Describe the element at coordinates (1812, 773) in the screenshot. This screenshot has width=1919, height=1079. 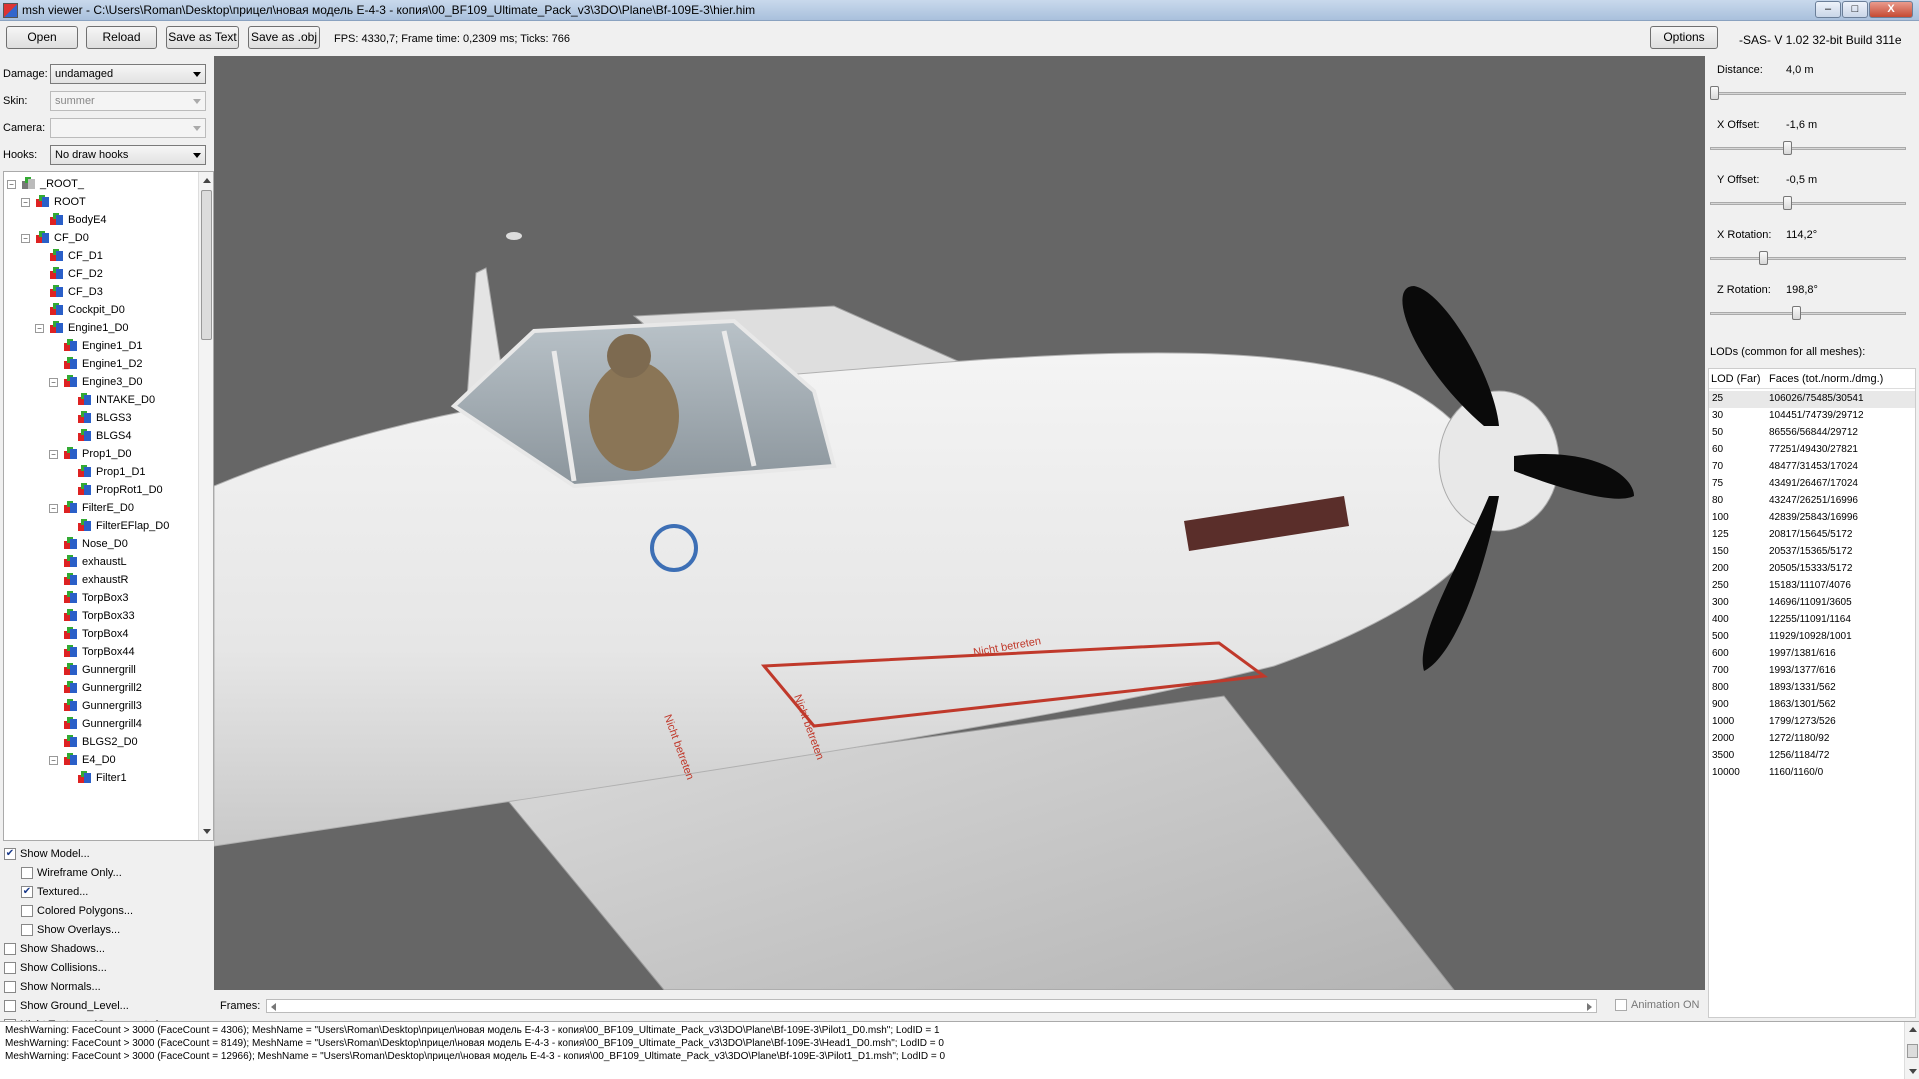
I see `lod-row: 10000 1160/1160/0` at that location.